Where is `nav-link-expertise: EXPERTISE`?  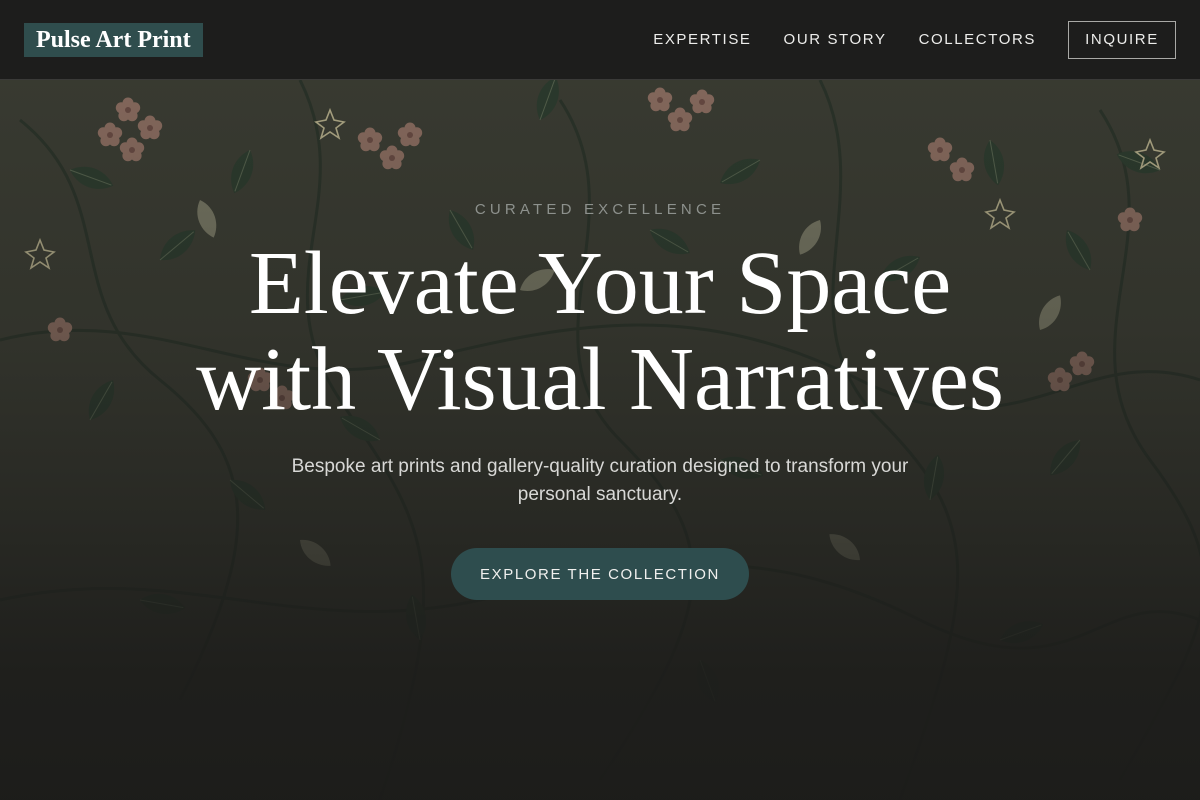
nav-link-expertise: EXPERTISE is located at coordinates (702, 39).